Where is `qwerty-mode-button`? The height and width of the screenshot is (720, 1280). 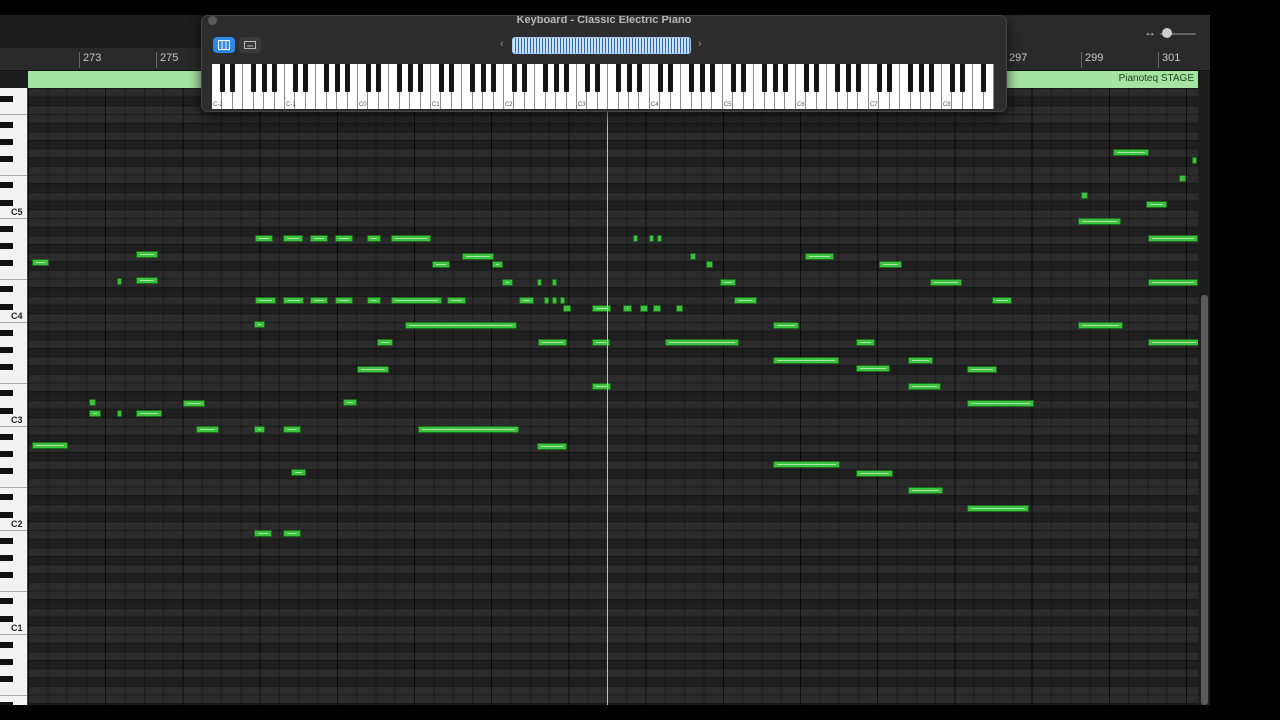
qwerty-mode-button is located at coordinates (250, 45).